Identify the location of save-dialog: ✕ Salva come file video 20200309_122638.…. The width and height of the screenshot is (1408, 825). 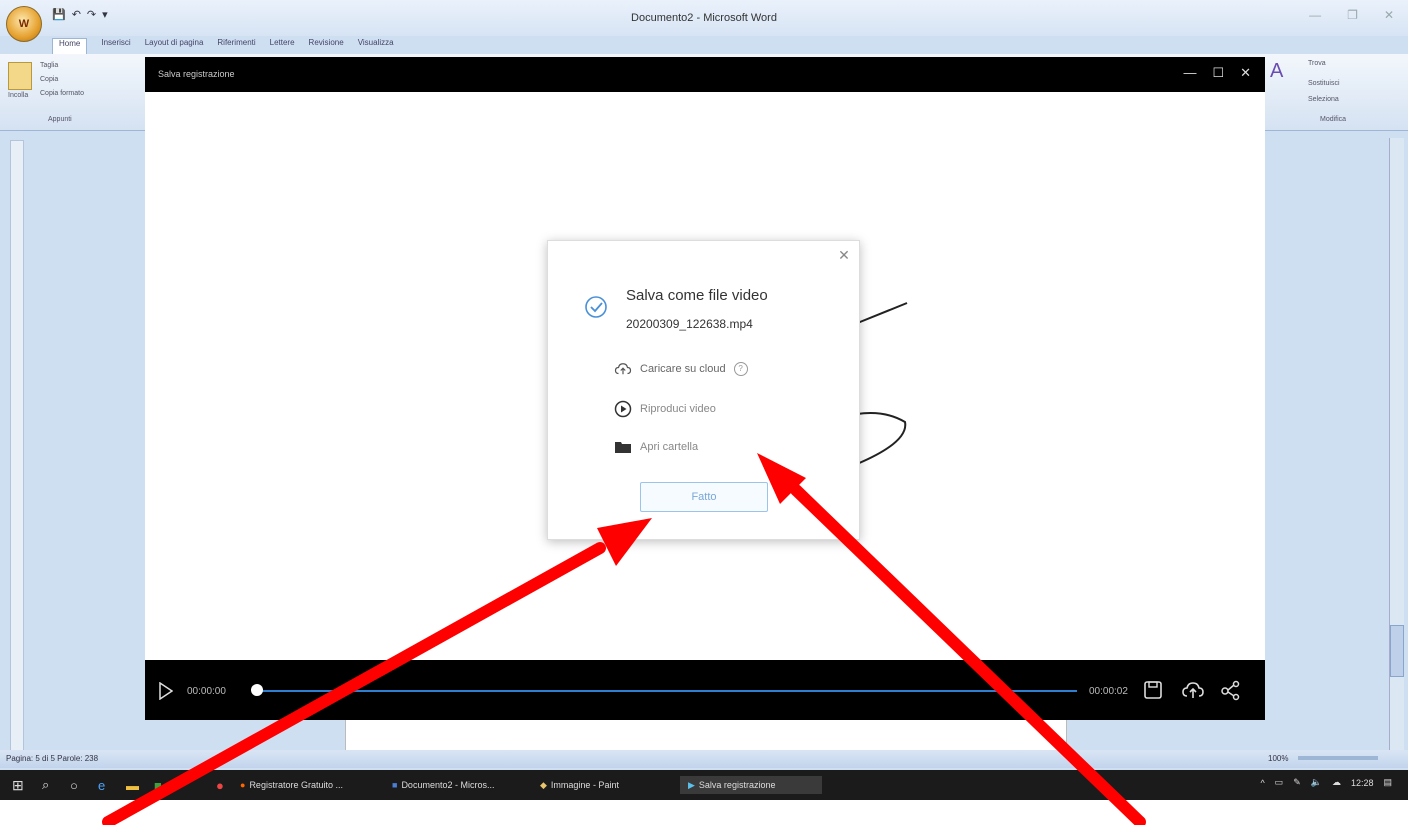
(703, 390).